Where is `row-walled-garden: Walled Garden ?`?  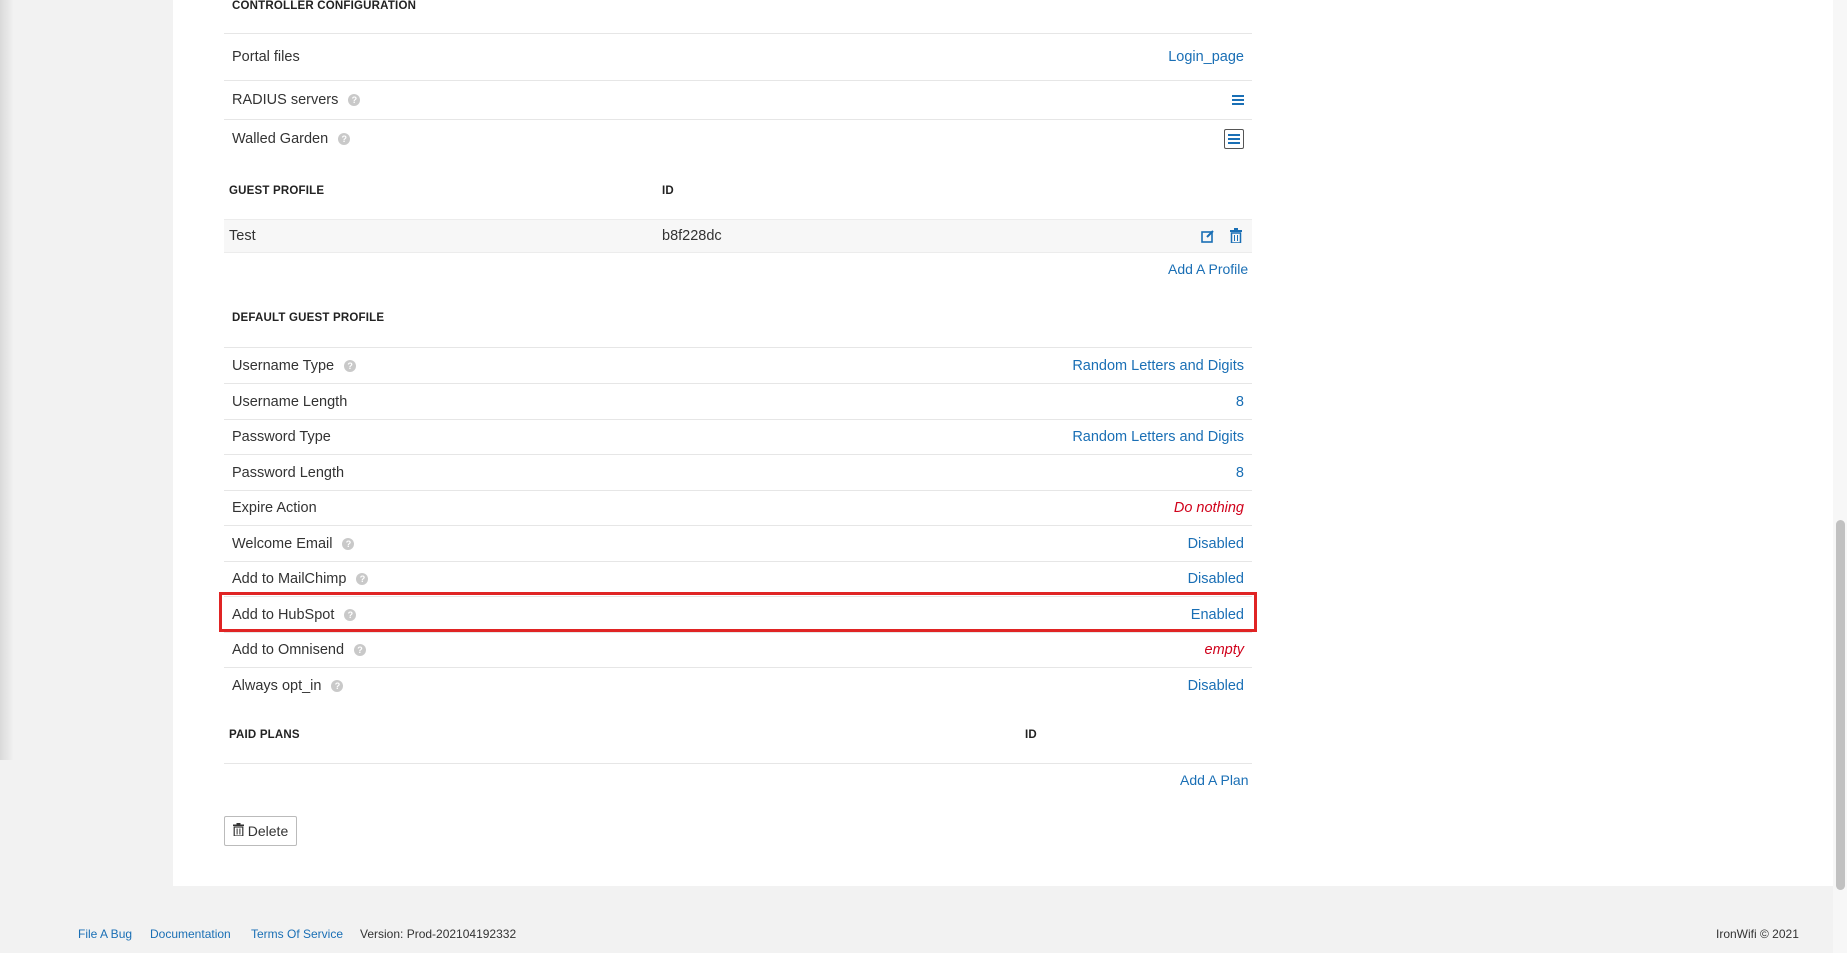 row-walled-garden: Walled Garden ? is located at coordinates (738, 138).